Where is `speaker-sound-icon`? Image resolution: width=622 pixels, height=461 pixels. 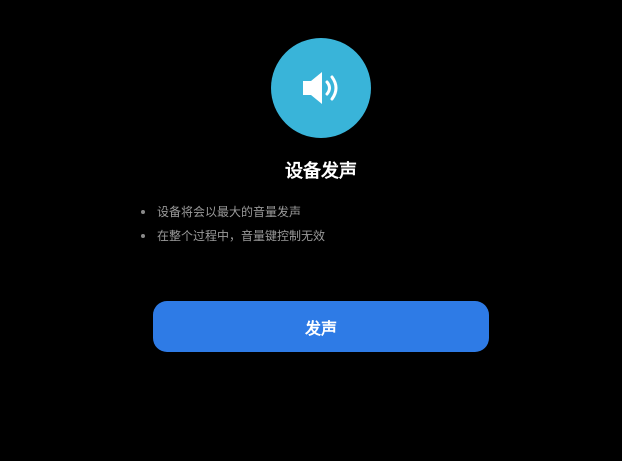
speaker-sound-icon is located at coordinates (320, 88).